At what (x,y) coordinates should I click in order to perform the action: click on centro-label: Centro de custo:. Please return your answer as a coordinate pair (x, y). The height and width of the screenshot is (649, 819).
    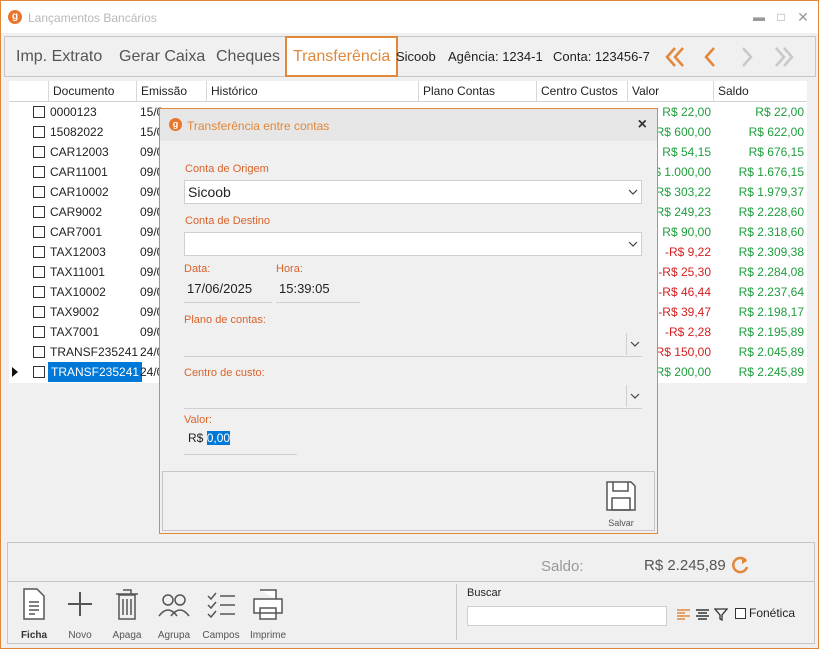
    Looking at the image, I should click on (224, 373).